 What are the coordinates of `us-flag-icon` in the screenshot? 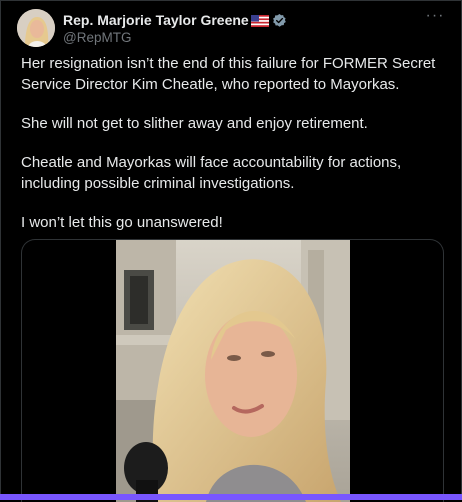 It's located at (259, 20).